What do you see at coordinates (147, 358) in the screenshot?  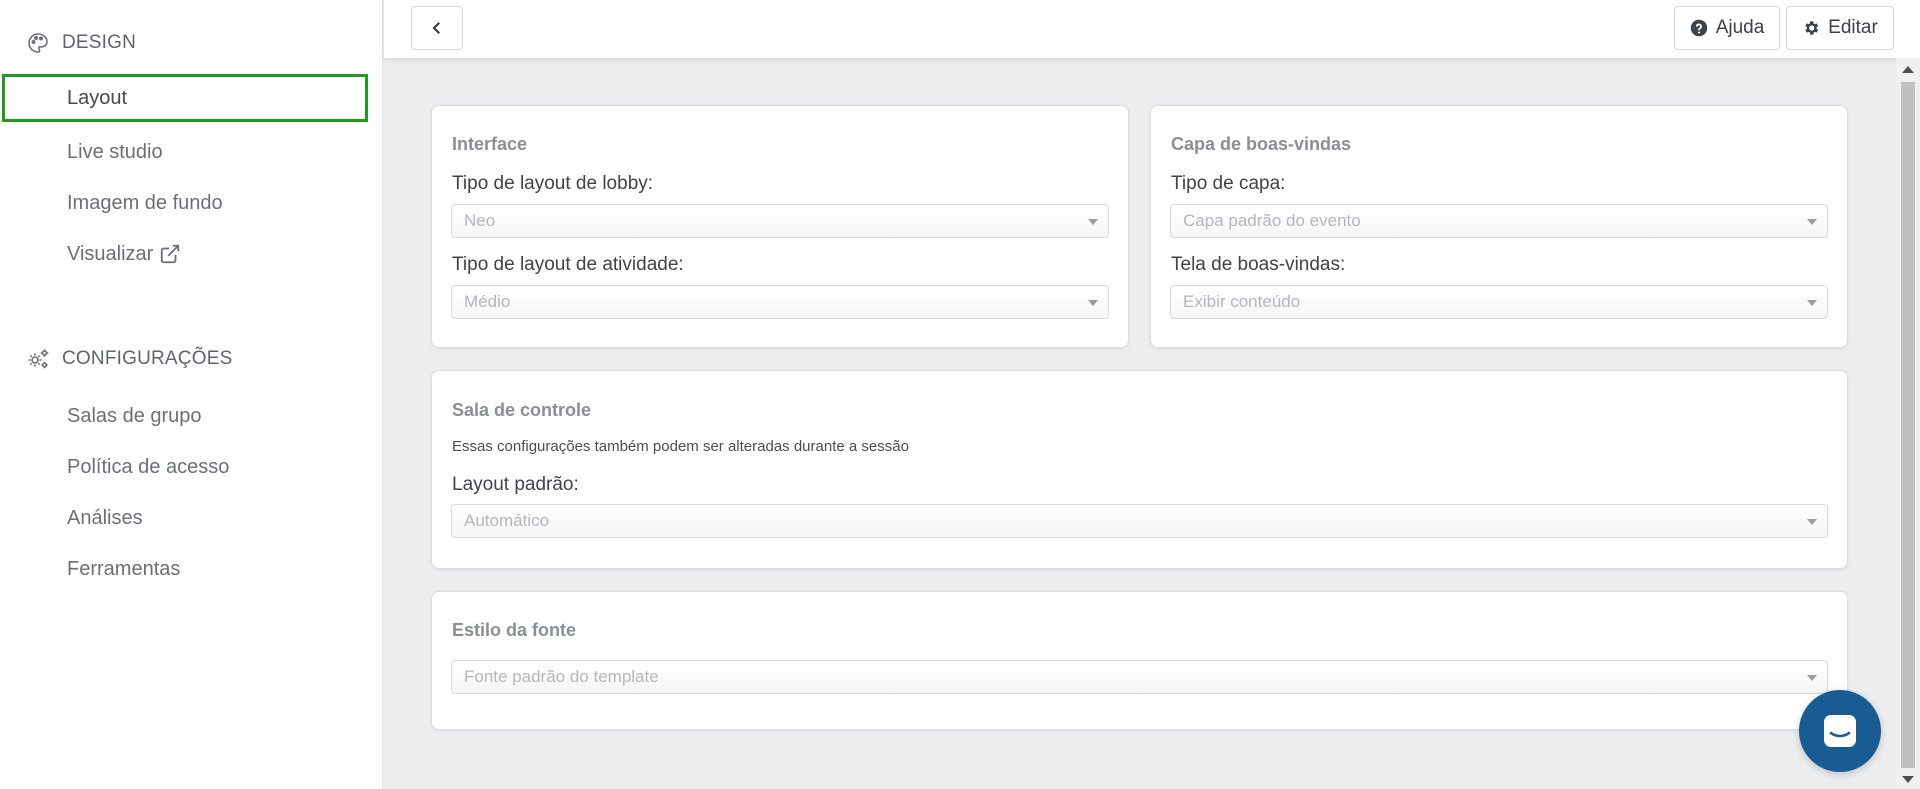 I see `config-heading-text: CONFIGURAÇÕES` at bounding box center [147, 358].